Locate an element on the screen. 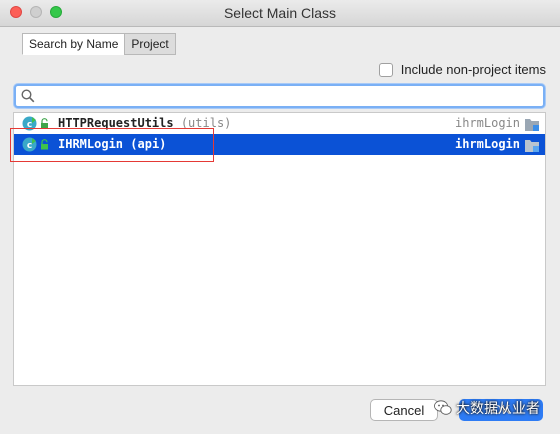  window-title: Select Main Class is located at coordinates (280, 13).